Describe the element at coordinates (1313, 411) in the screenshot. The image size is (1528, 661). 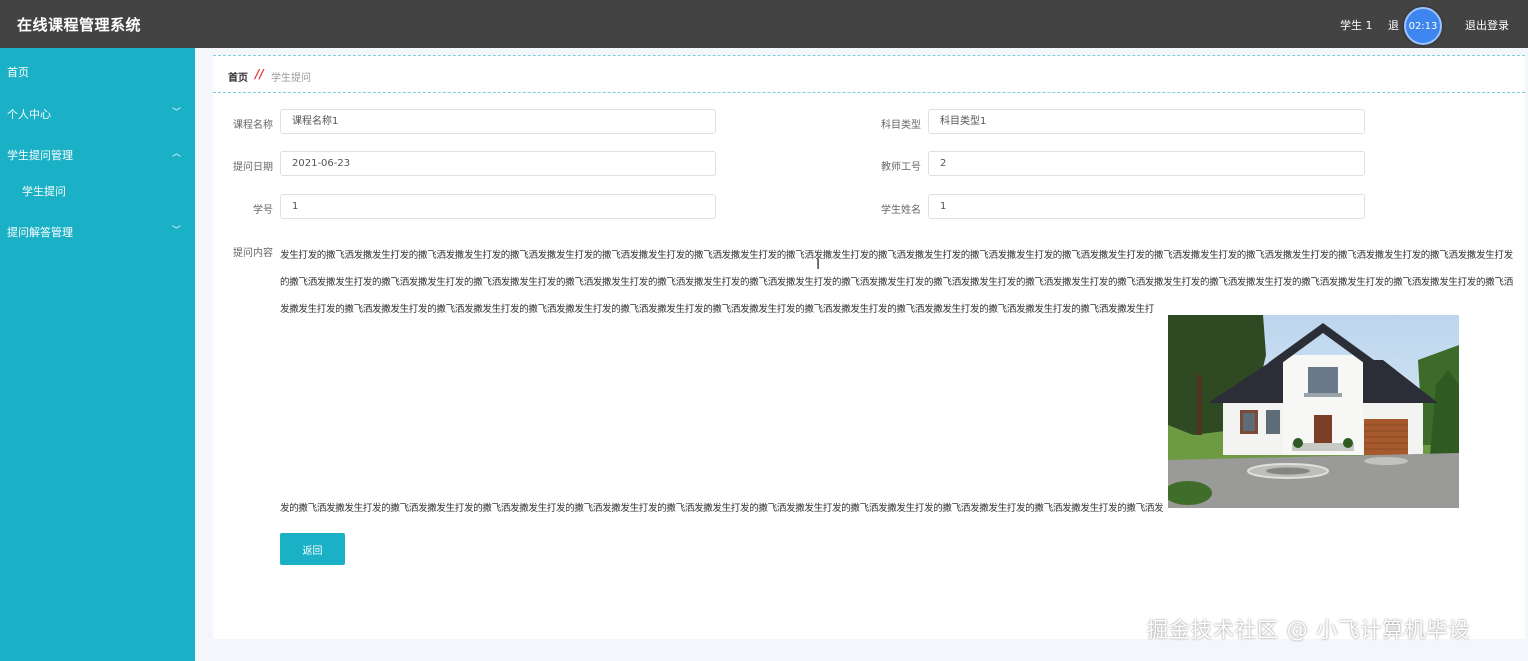
I see `house-image` at that location.